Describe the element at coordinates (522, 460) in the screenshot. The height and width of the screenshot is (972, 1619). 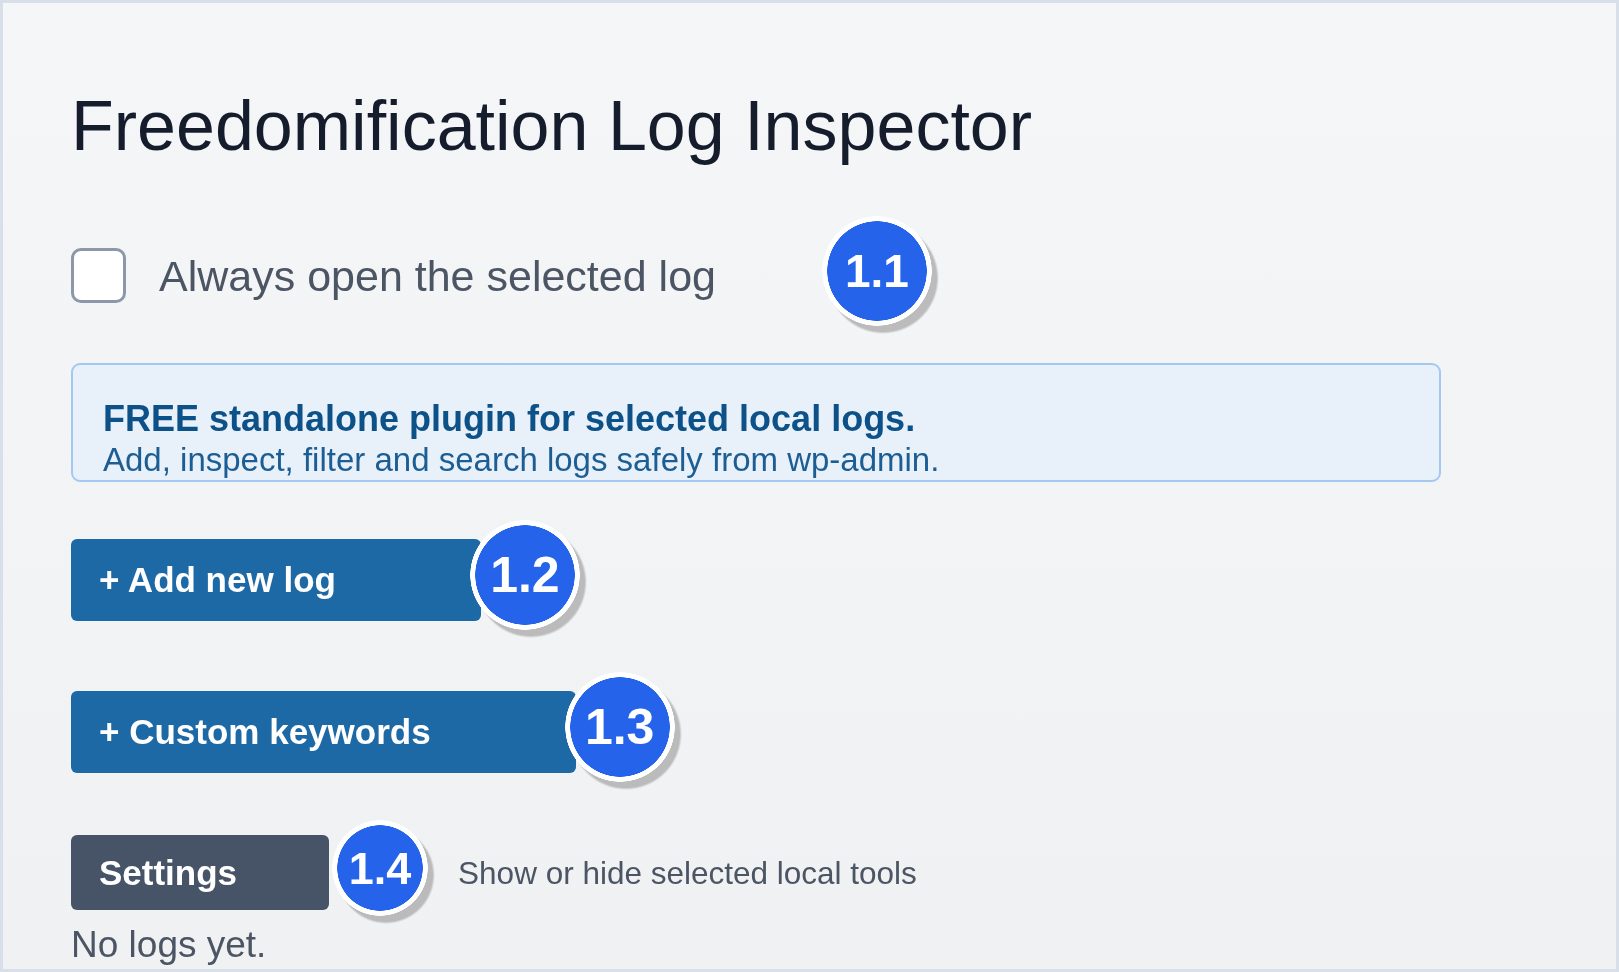
I see `notice-text: Add, inspect, filter and search logs safely from wp-admin.` at that location.